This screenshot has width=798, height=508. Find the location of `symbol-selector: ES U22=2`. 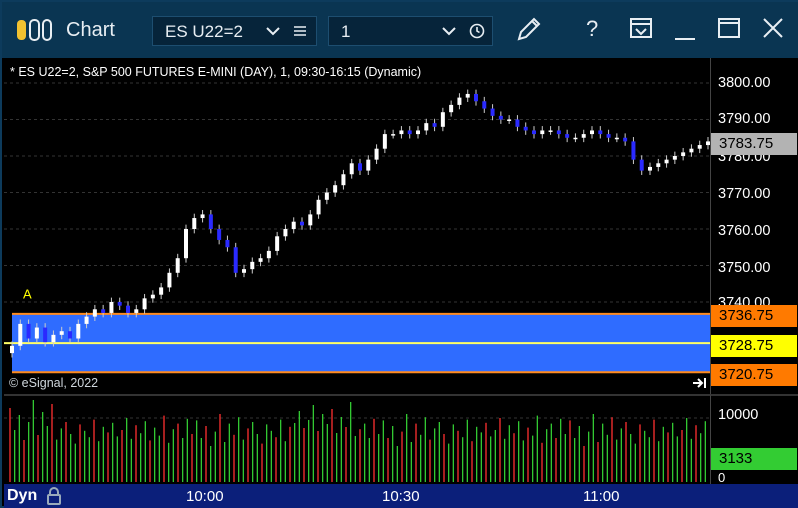

symbol-selector: ES U22=2 is located at coordinates (234, 31).